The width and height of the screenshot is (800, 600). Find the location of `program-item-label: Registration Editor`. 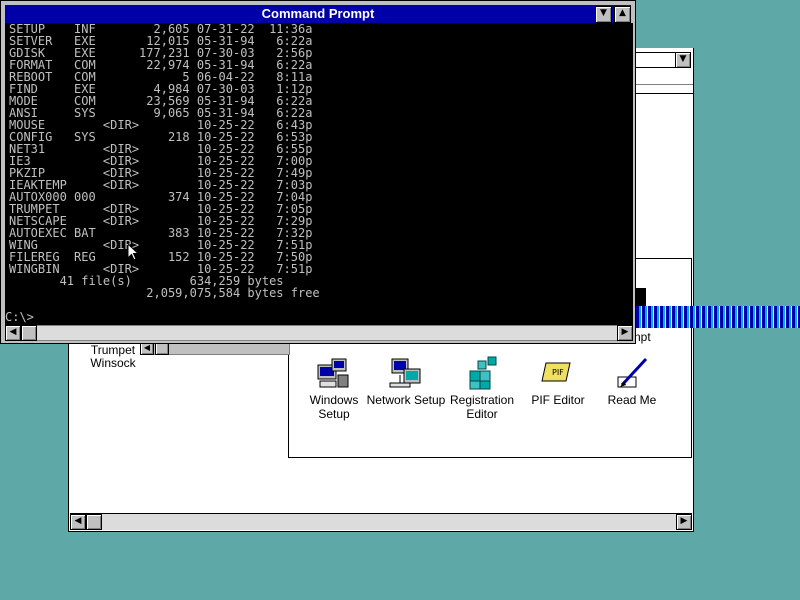

program-item-label: Registration Editor is located at coordinates (482, 407).